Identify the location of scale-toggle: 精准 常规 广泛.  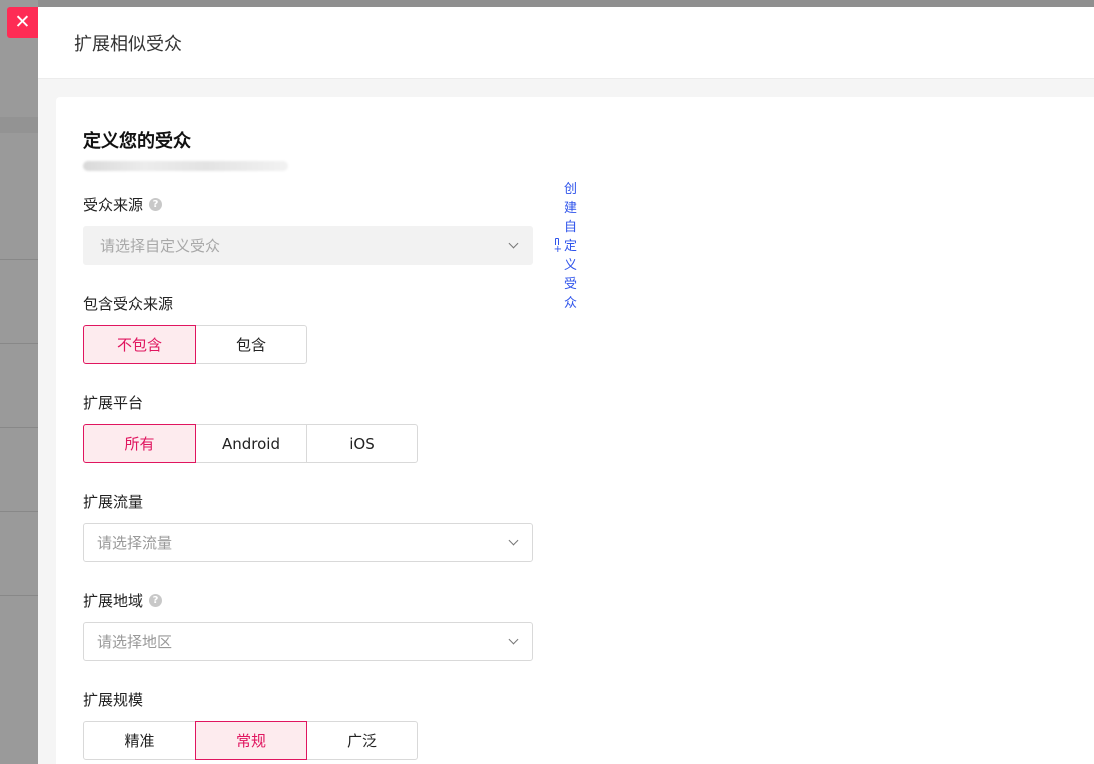
(250, 740).